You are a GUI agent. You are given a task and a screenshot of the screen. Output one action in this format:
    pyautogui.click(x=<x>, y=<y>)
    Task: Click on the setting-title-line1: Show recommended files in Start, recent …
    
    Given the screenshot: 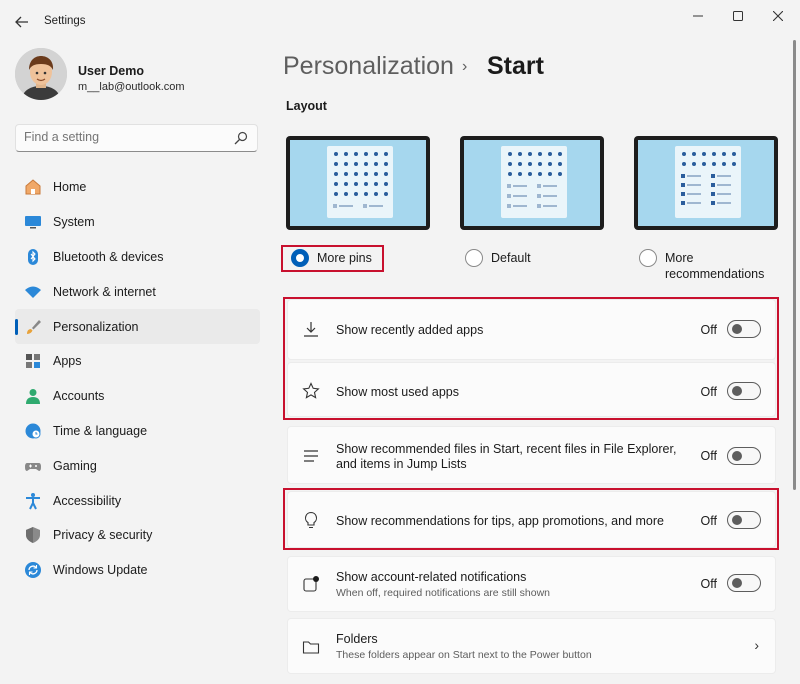 What is the action you would take?
    pyautogui.click(x=506, y=449)
    